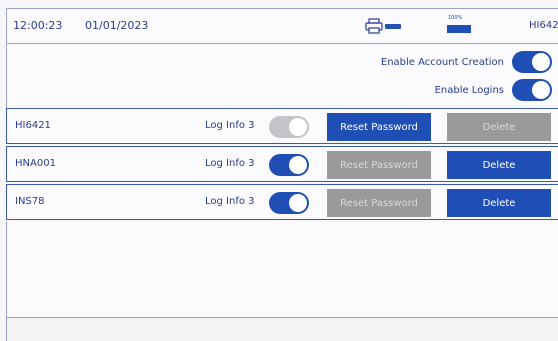  I want to click on setting-row-logins: Enable Logins, so click(493, 90).